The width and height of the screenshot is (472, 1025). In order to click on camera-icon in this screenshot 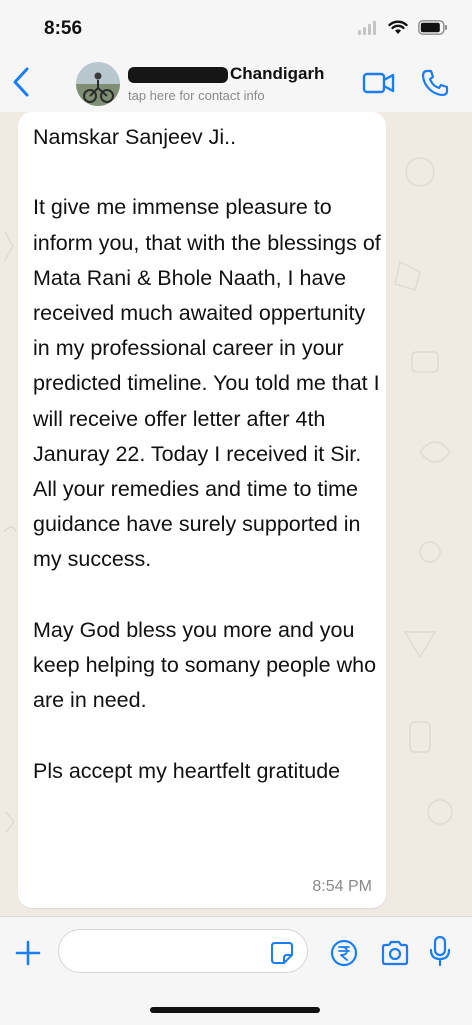, I will do `click(395, 953)`.